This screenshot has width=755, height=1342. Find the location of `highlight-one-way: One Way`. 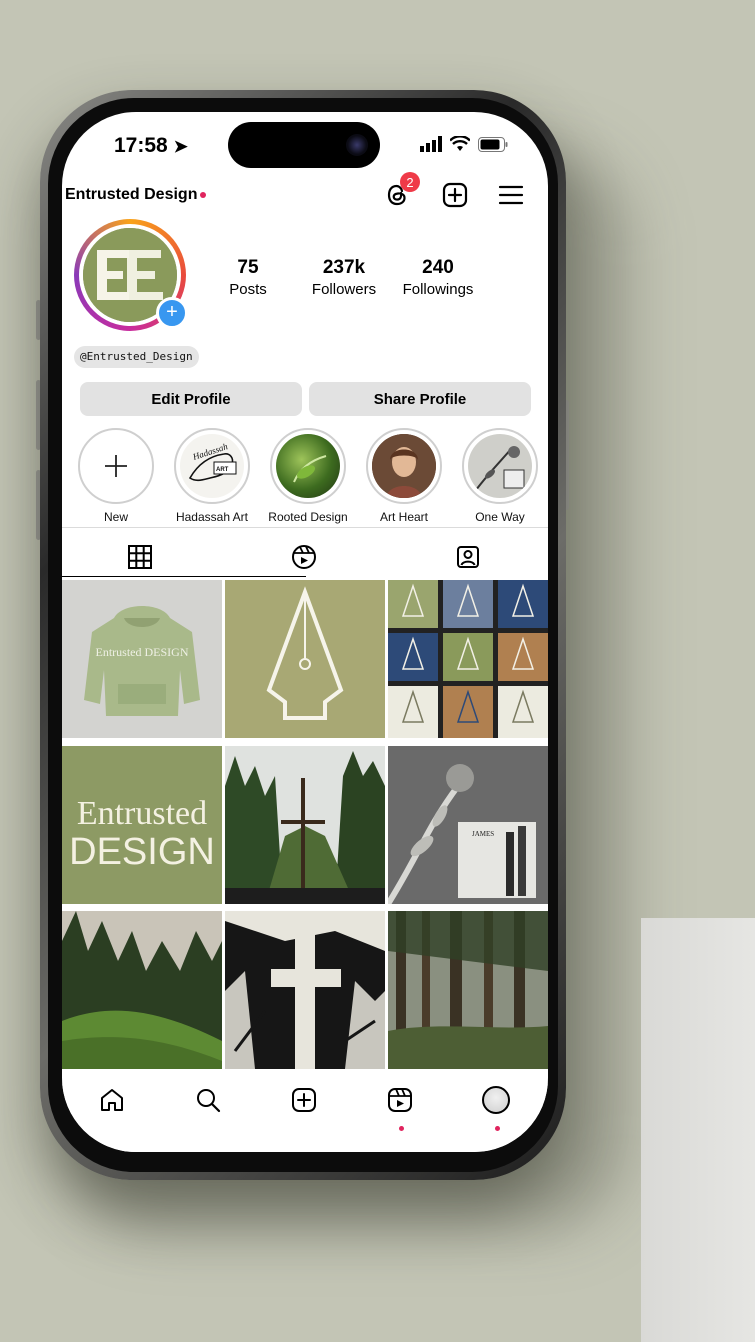

highlight-one-way: One Way is located at coordinates (500, 476).